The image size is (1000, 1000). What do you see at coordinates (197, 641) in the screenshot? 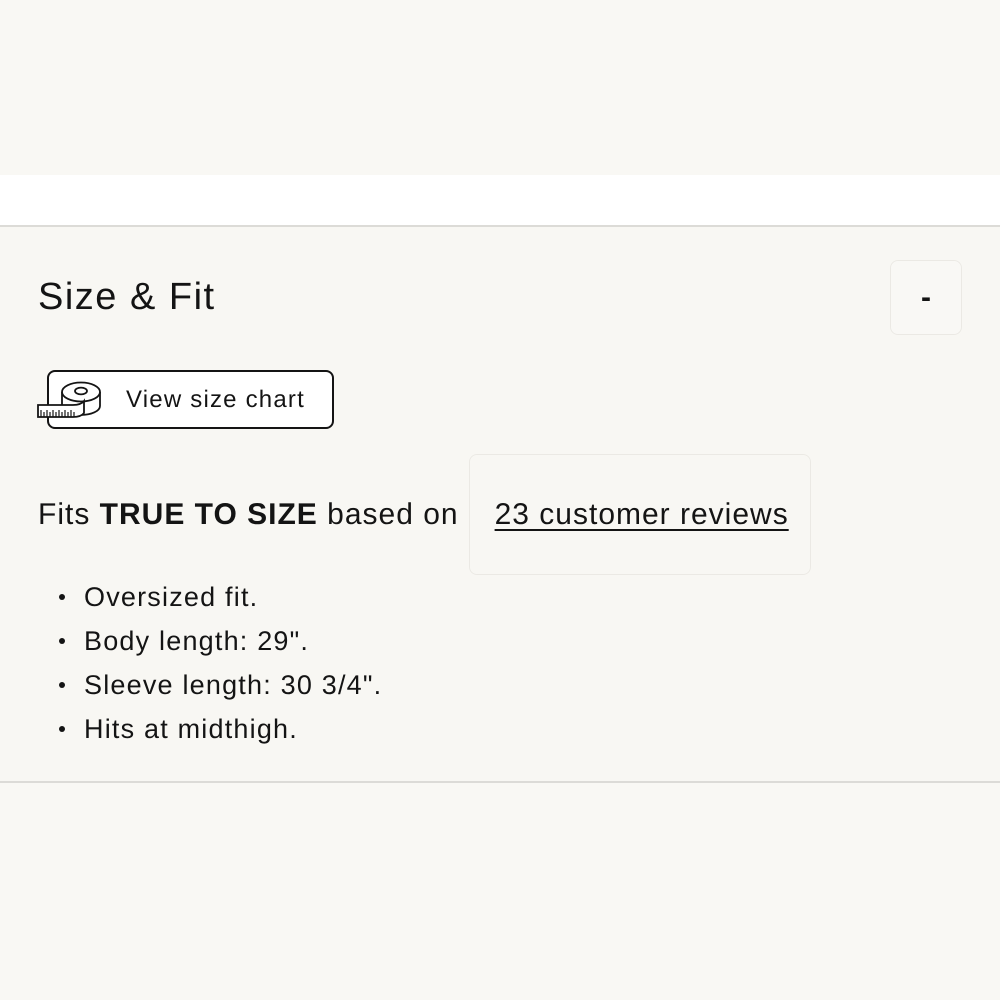
I see `fit-detail-text: Body length: 29".` at bounding box center [197, 641].